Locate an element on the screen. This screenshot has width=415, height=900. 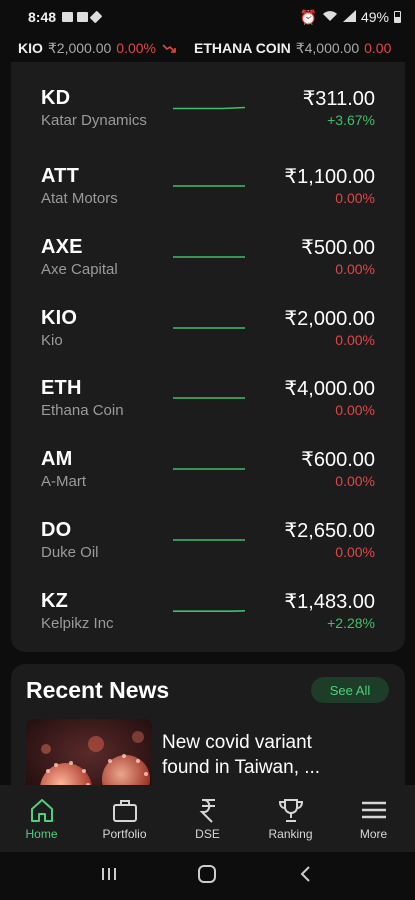
stock-symbol: KD is located at coordinates (56, 98).